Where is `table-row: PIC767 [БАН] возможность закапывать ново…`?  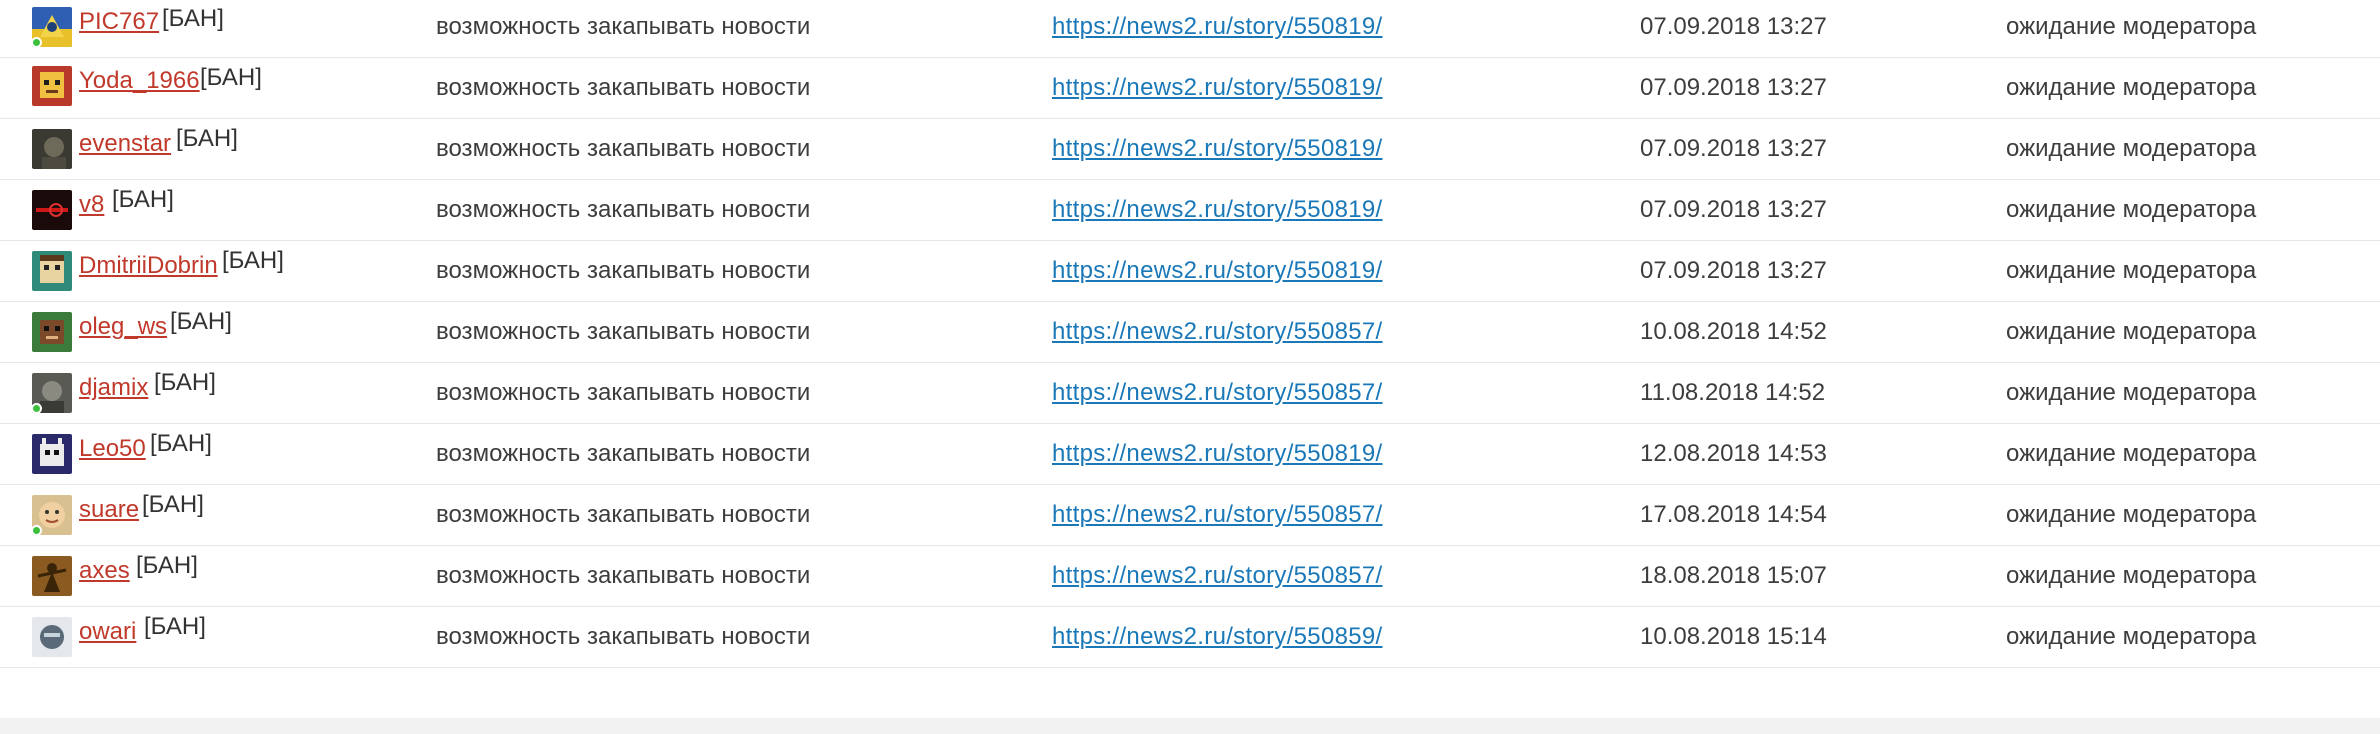 table-row: PIC767 [БАН] возможность закапывать ново… is located at coordinates (1190, 29).